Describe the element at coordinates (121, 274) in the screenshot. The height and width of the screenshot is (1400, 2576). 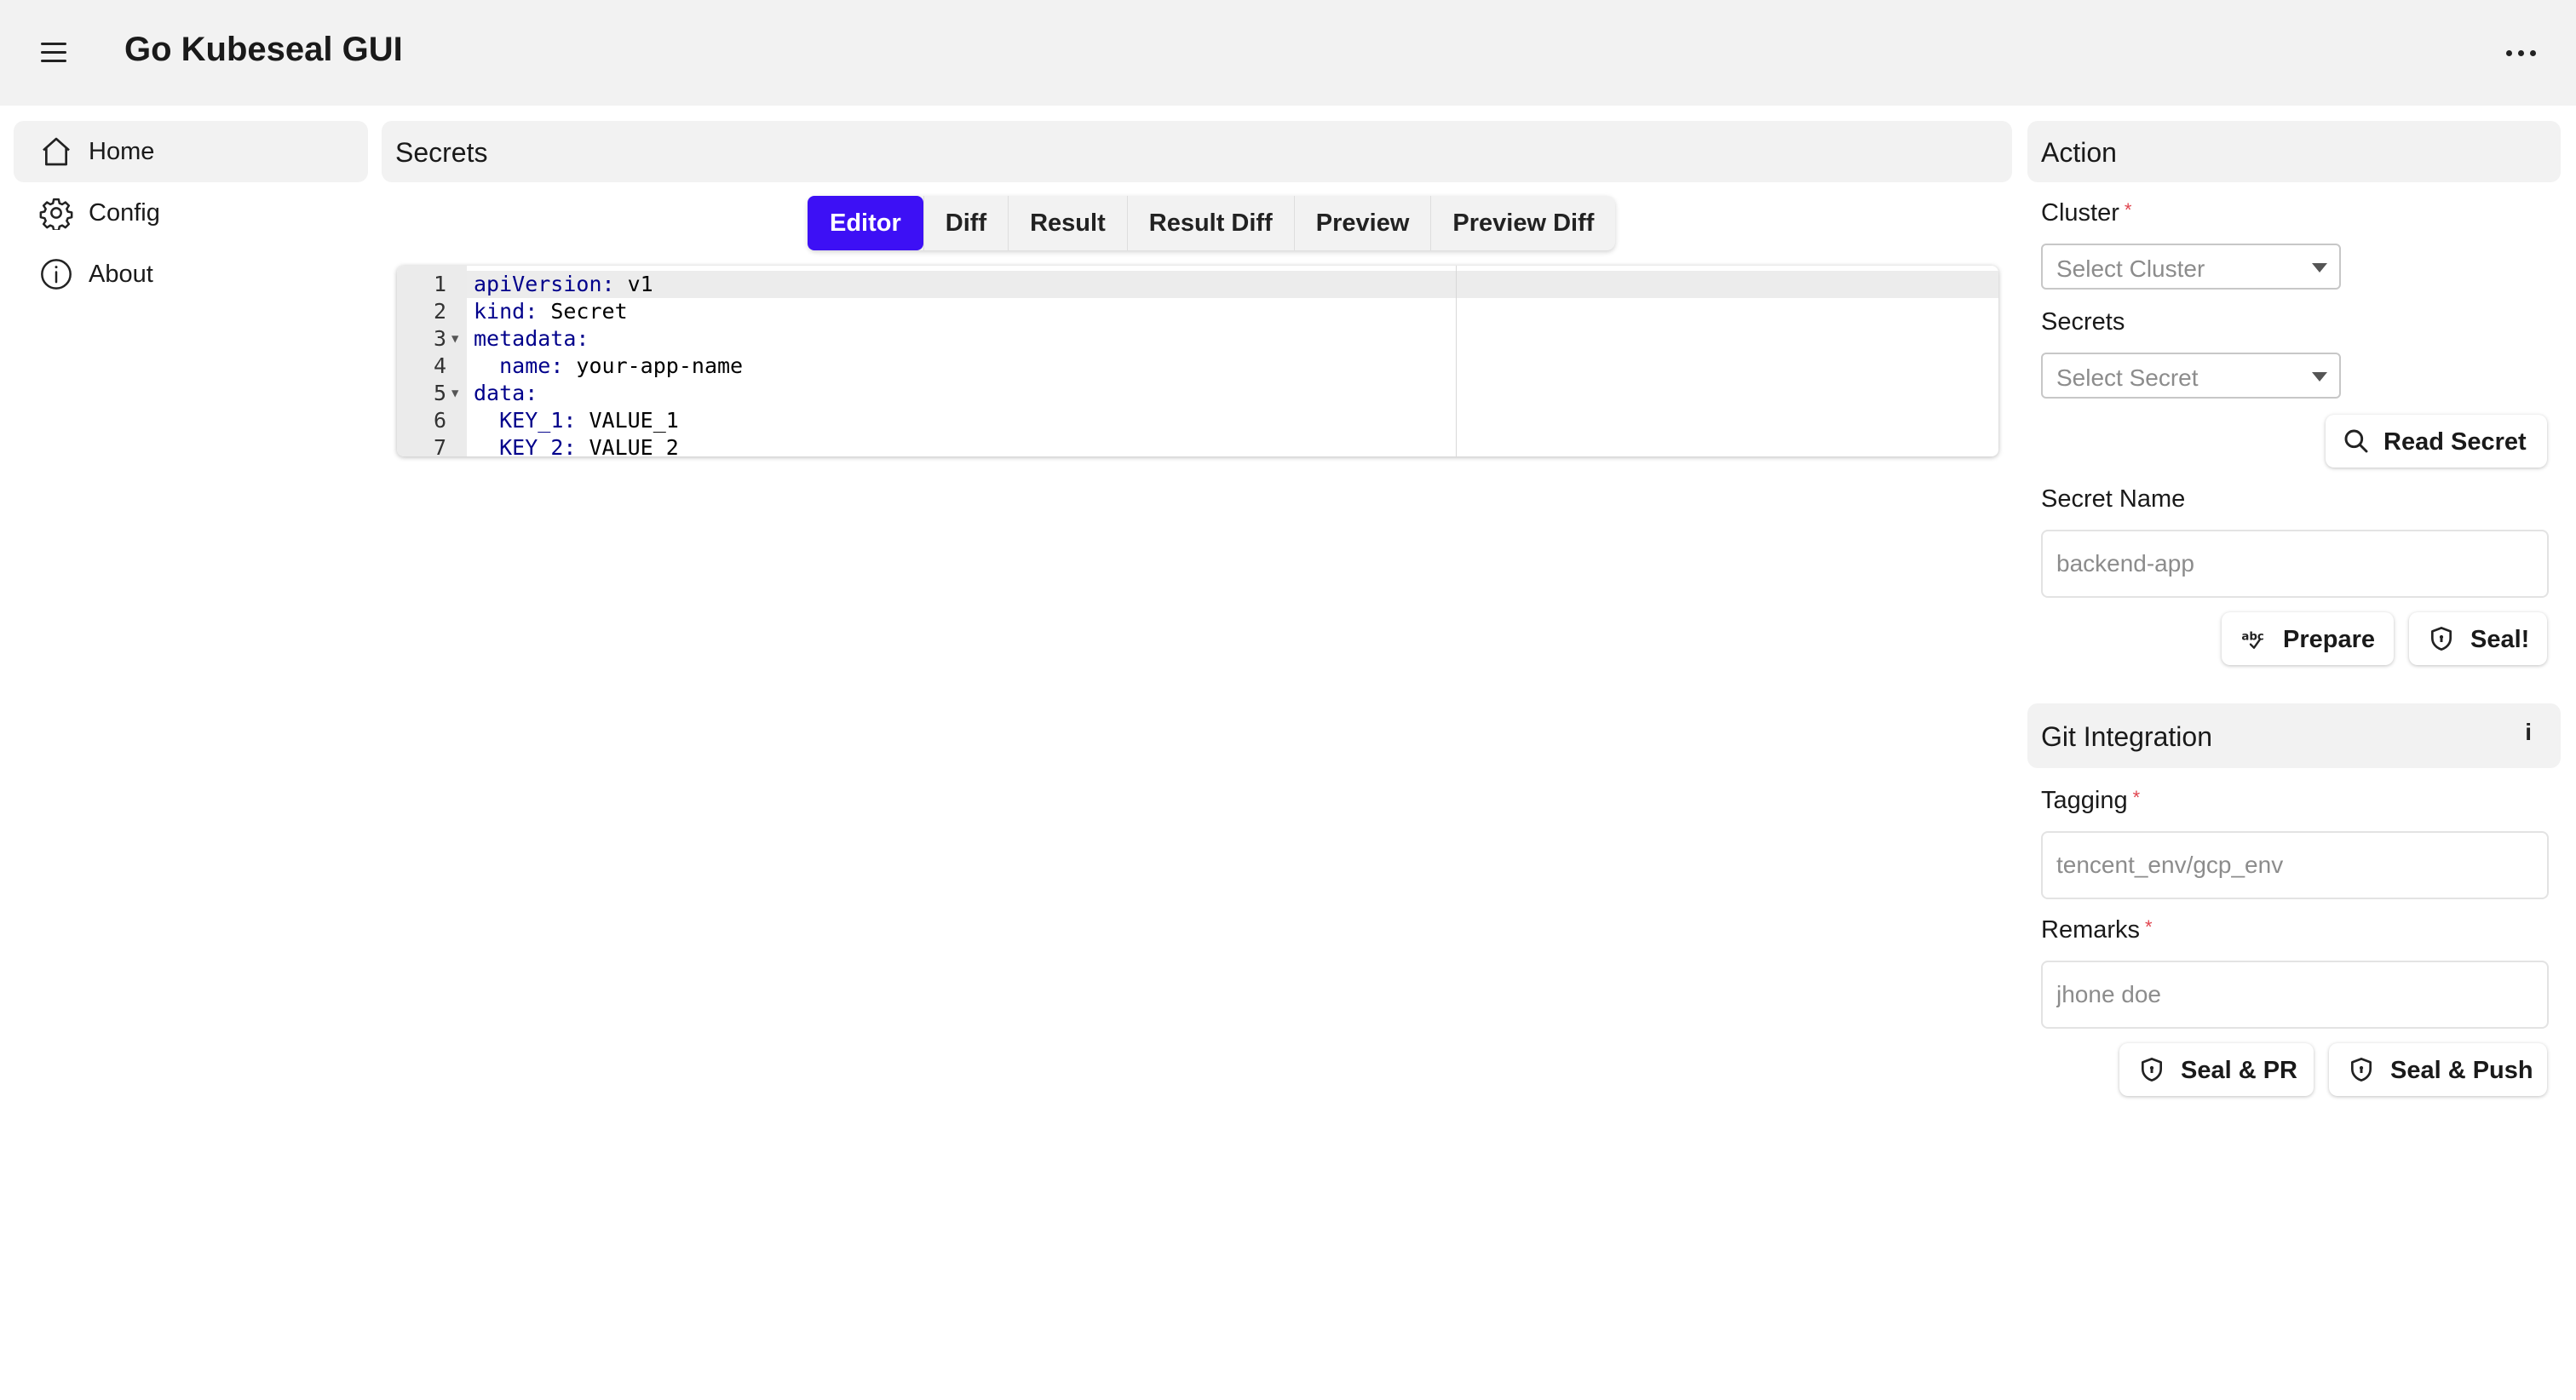
I see `sidebar-item-label: About` at that location.